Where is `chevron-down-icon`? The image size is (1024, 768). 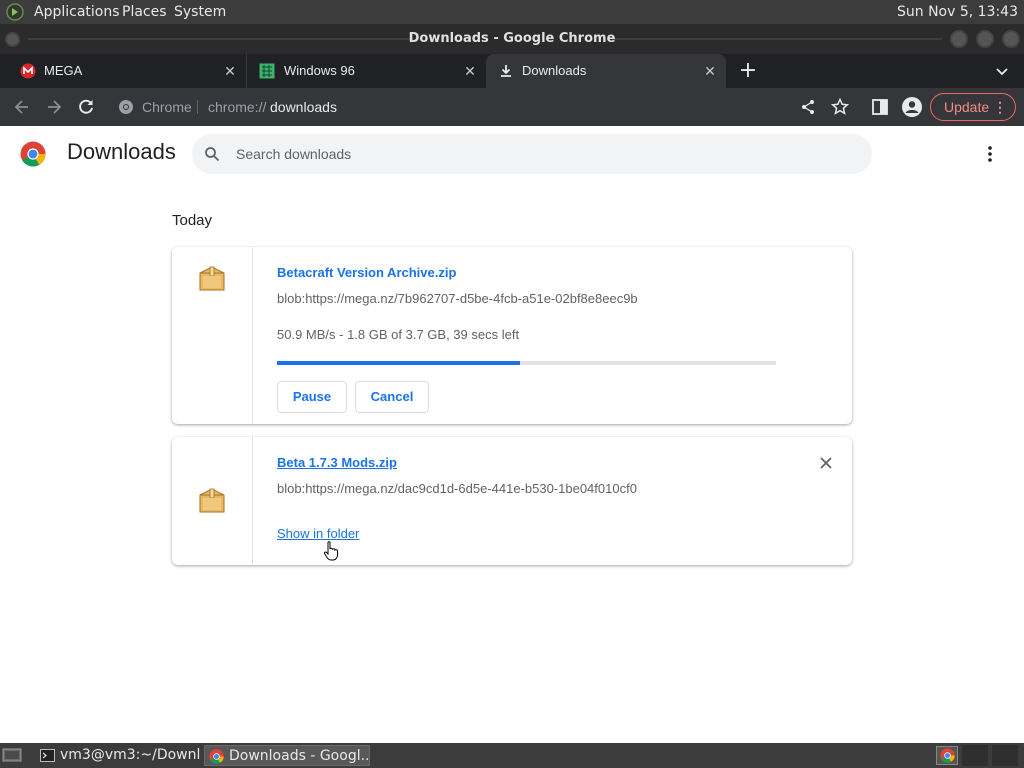 chevron-down-icon is located at coordinates (1002, 71).